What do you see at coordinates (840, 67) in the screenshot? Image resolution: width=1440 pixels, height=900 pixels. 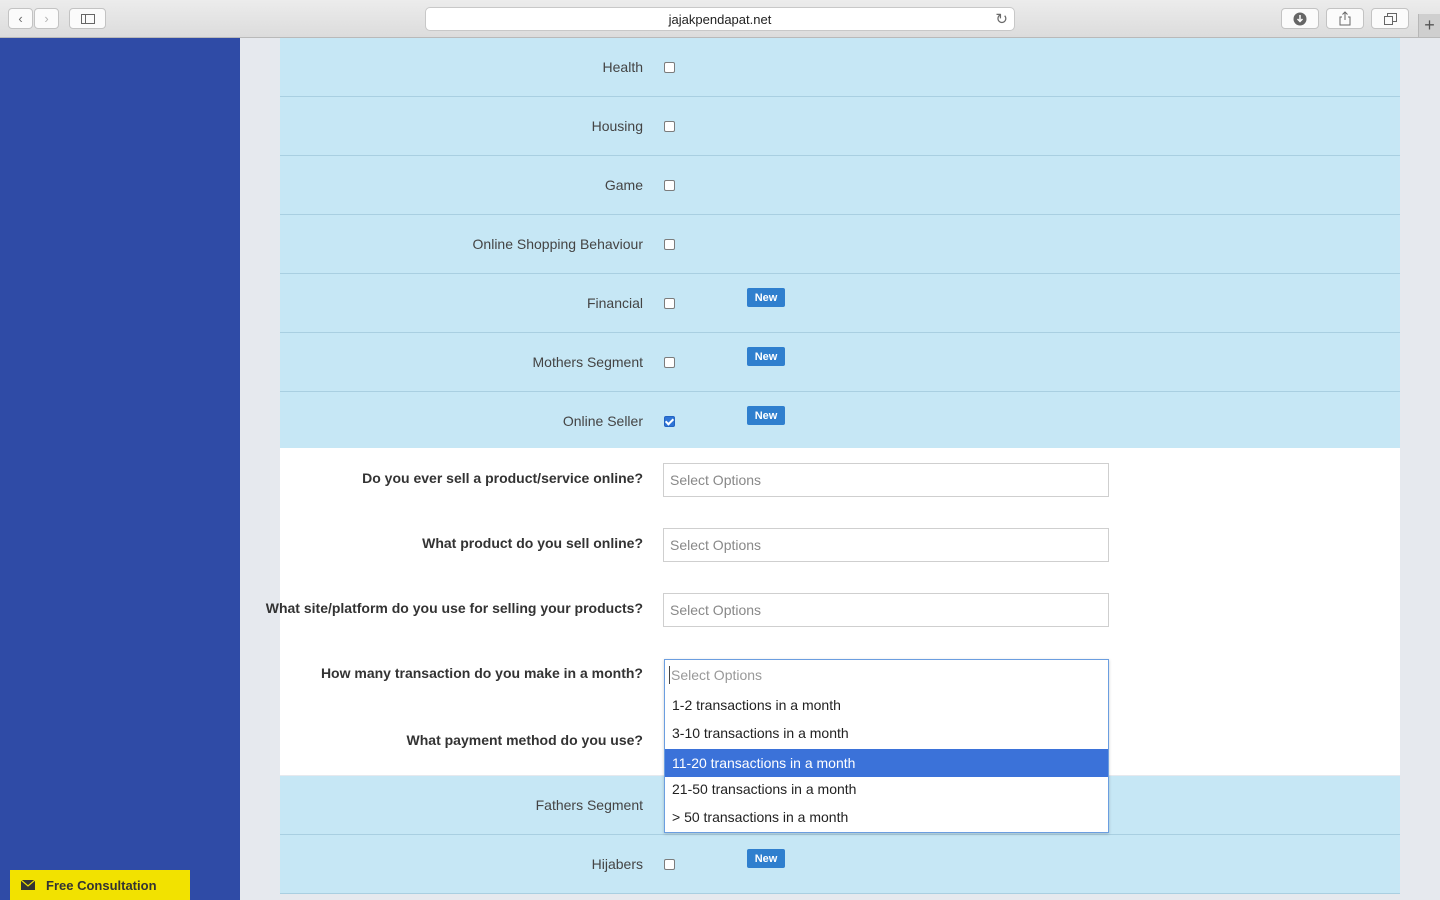 I see `category-row-health: Health` at bounding box center [840, 67].